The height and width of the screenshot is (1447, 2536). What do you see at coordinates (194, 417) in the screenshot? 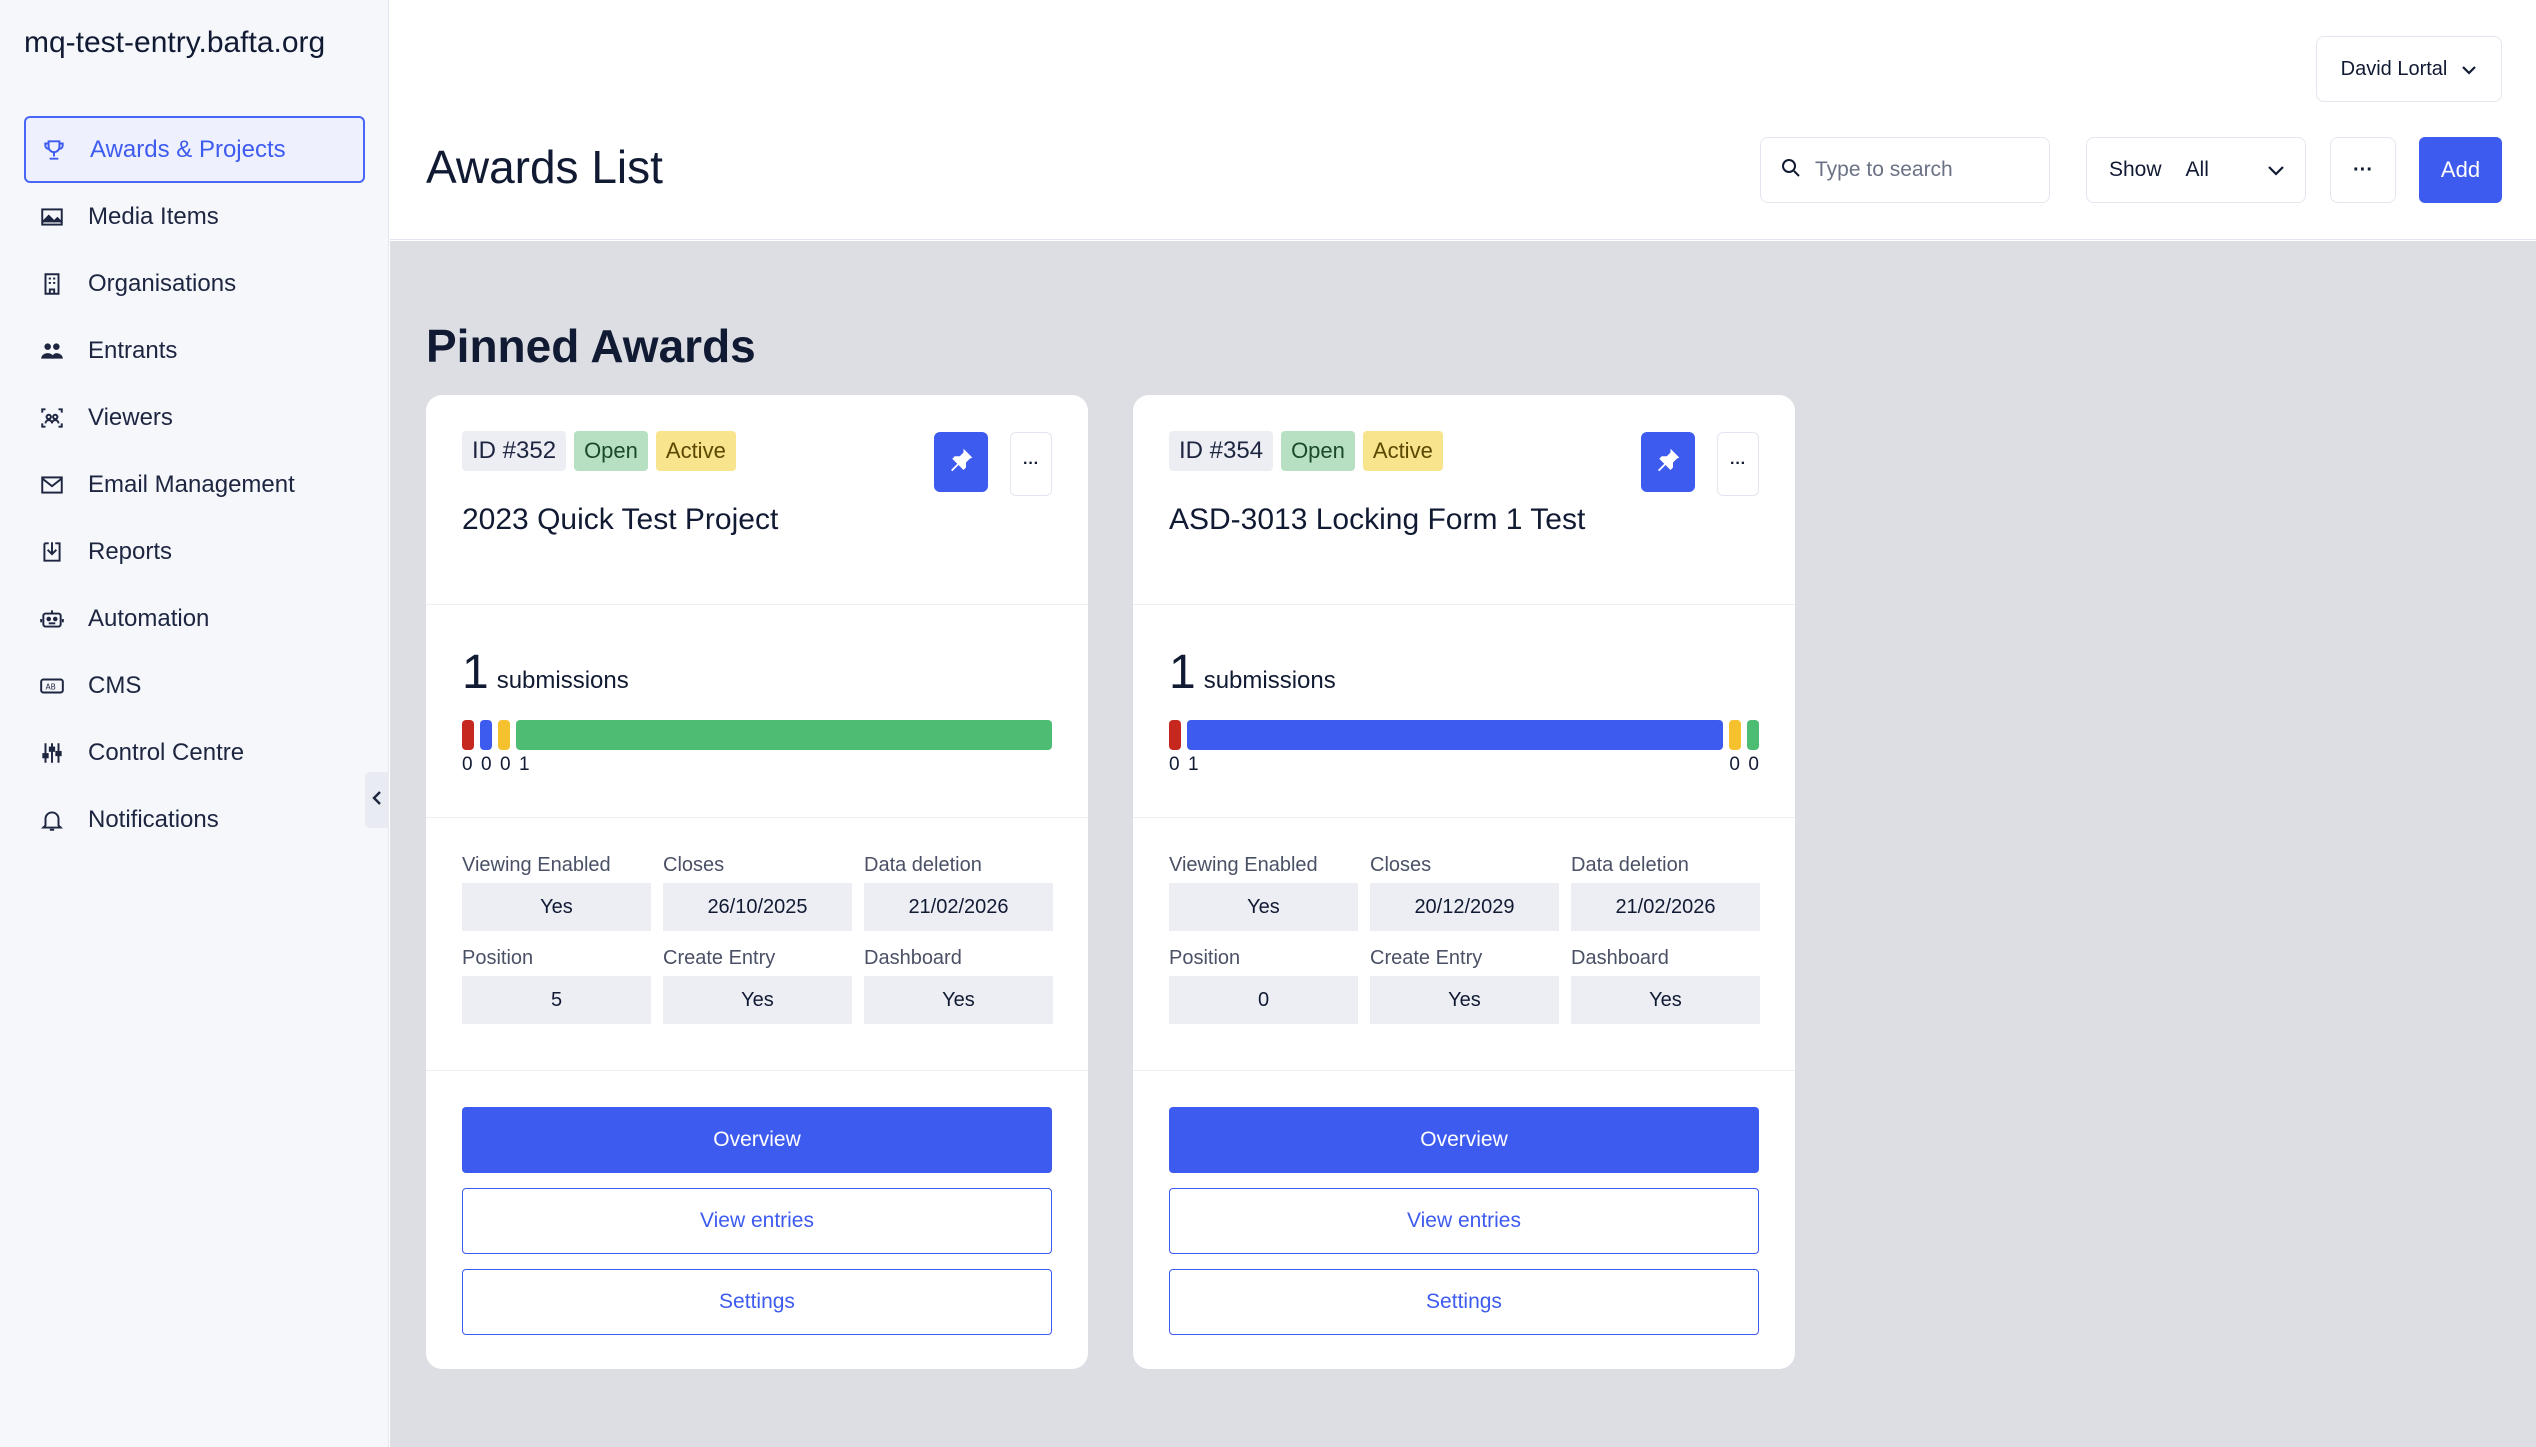
I see `sidebar-item-viewers: Viewers` at bounding box center [194, 417].